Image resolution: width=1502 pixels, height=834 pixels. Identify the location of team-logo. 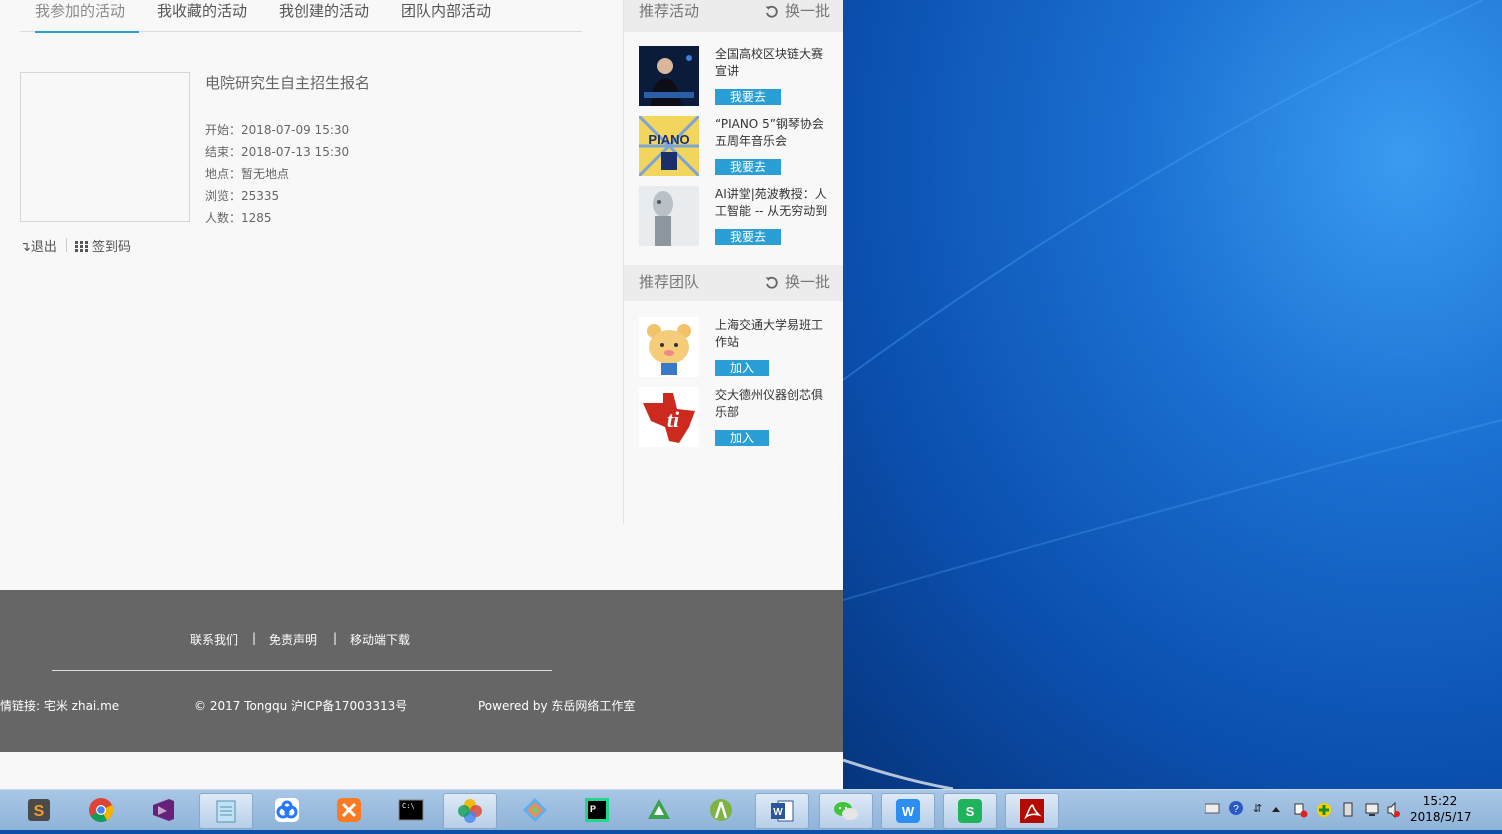
(669, 347).